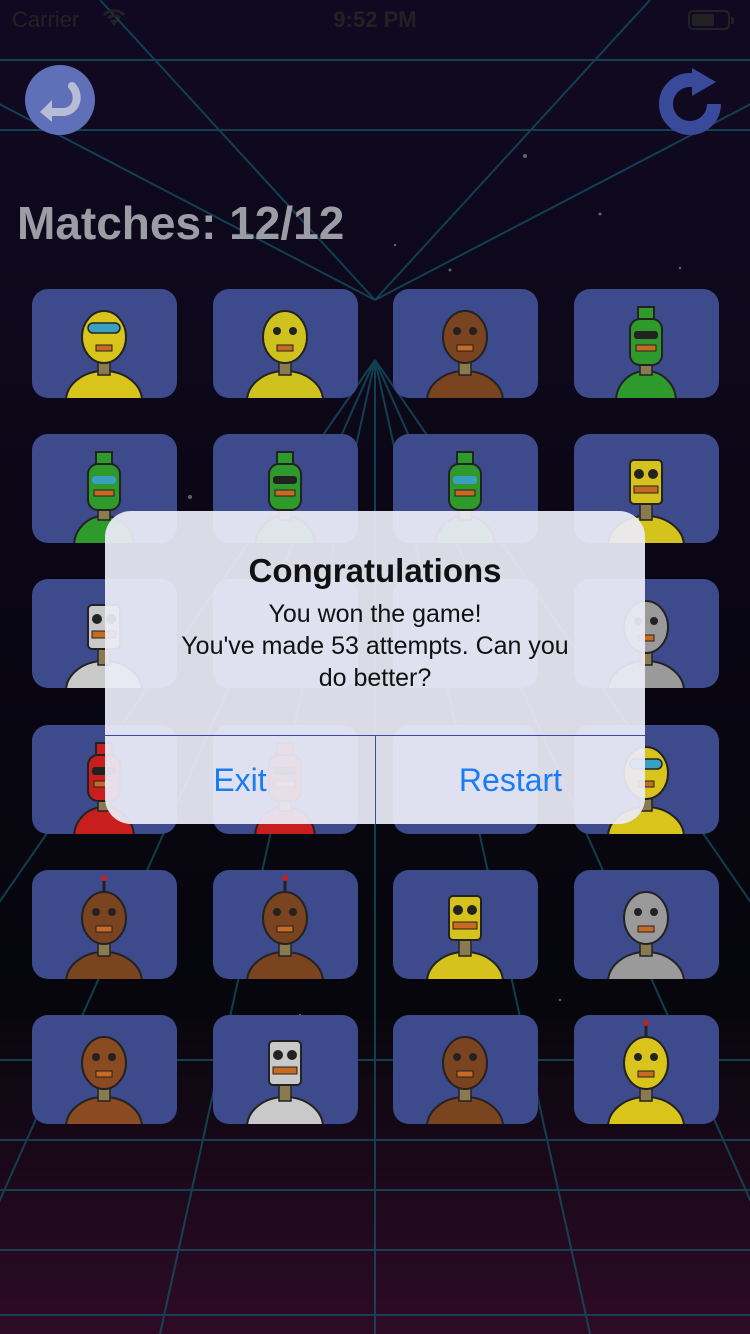  What do you see at coordinates (375, 678) in the screenshot?
I see `alert-message-line: do better?` at bounding box center [375, 678].